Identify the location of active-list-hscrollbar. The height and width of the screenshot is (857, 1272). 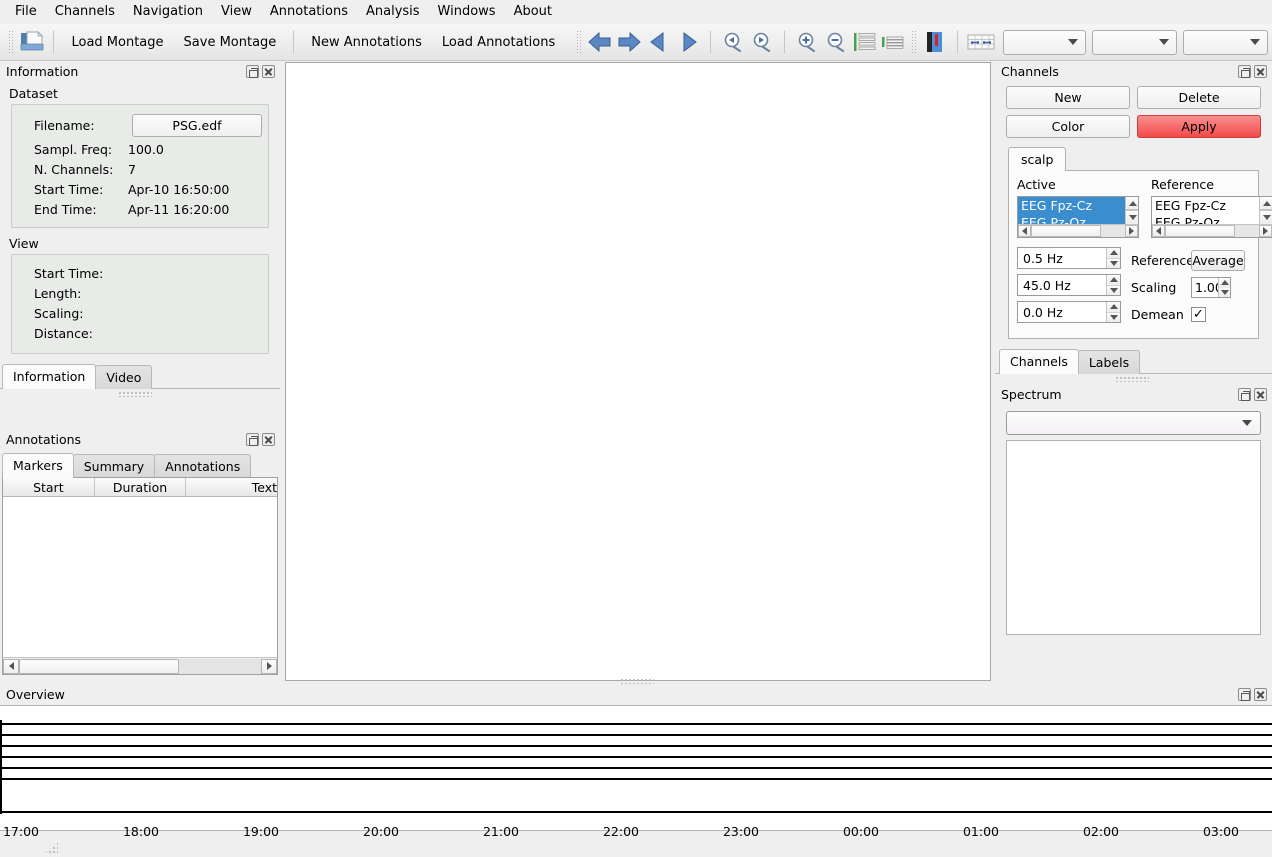
(1078, 230).